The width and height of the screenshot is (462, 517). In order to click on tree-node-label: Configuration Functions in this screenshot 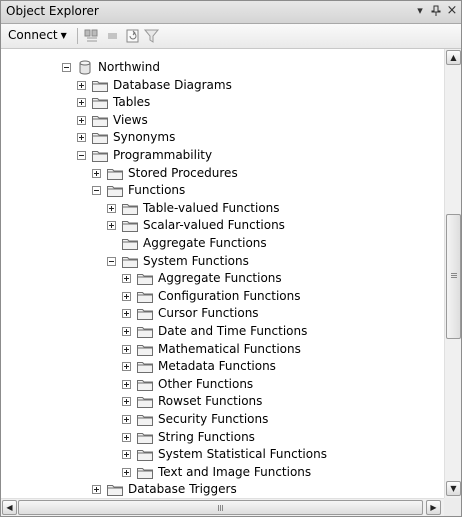, I will do `click(229, 295)`.